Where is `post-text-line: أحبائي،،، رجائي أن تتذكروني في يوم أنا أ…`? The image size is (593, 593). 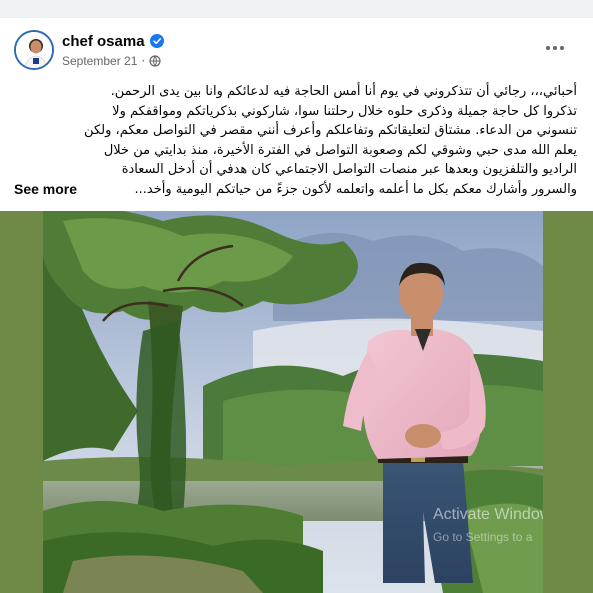
post-text-line: أحبائي،،، رجائي أن تتذكروني في يوم أنا أ… is located at coordinates (343, 91).